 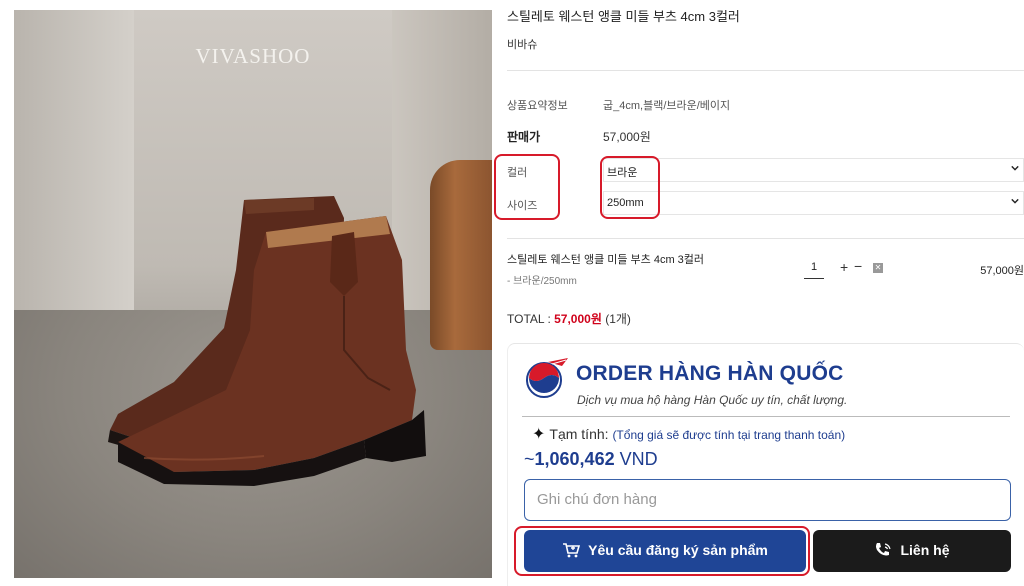 I want to click on estimate-amount: ~1,060,462 VND, so click(x=591, y=459).